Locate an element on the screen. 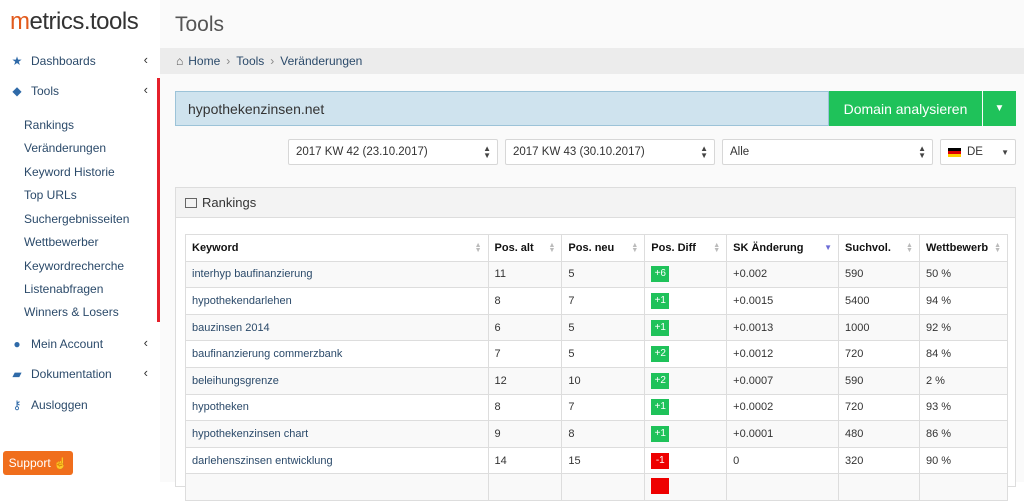  sidebar-subitem-top-urls: Top URLs is located at coordinates (50, 195).